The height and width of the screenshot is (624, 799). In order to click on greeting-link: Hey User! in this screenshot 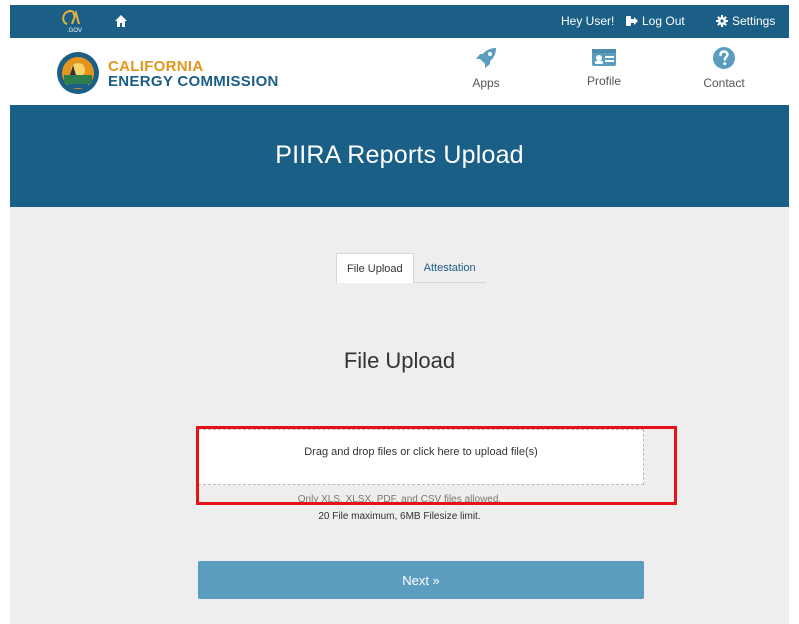, I will do `click(587, 21)`.